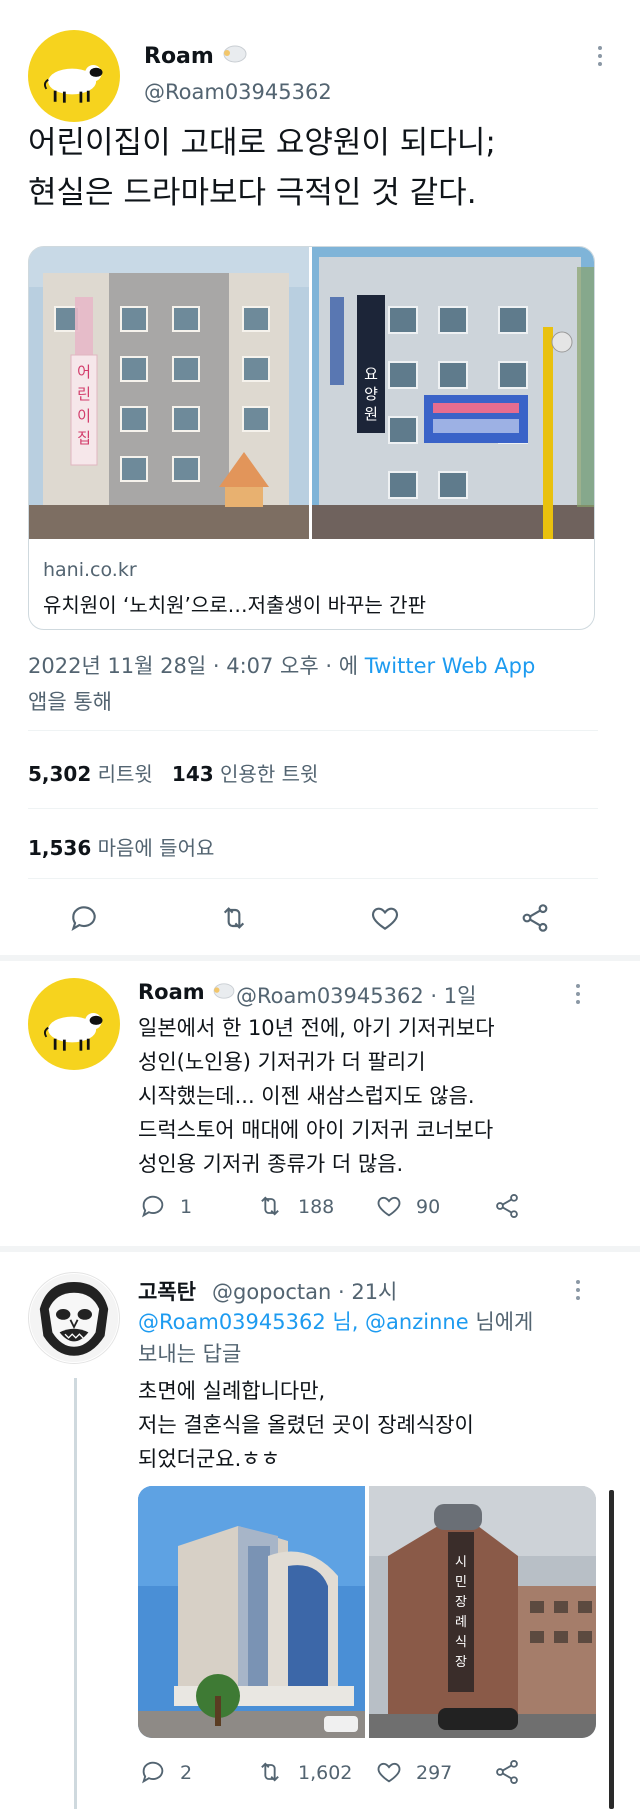 The width and height of the screenshot is (640, 1809). I want to click on like-stats: 1,536 마음에 들어요, so click(121, 846).